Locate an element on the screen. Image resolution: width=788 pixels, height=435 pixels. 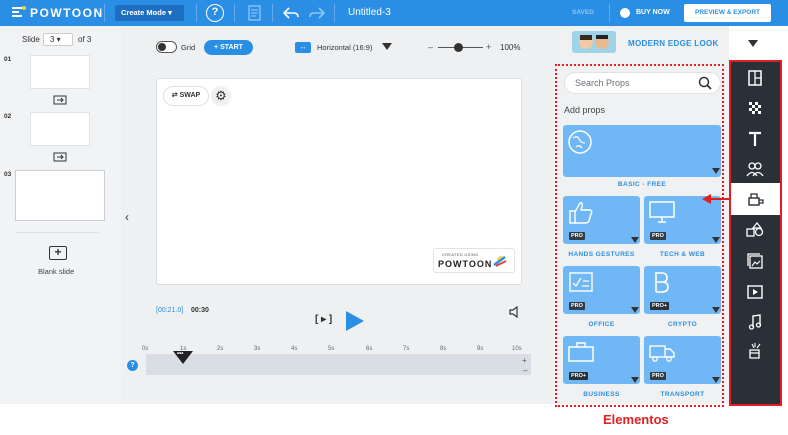
undo-icon is located at coordinates (291, 13).